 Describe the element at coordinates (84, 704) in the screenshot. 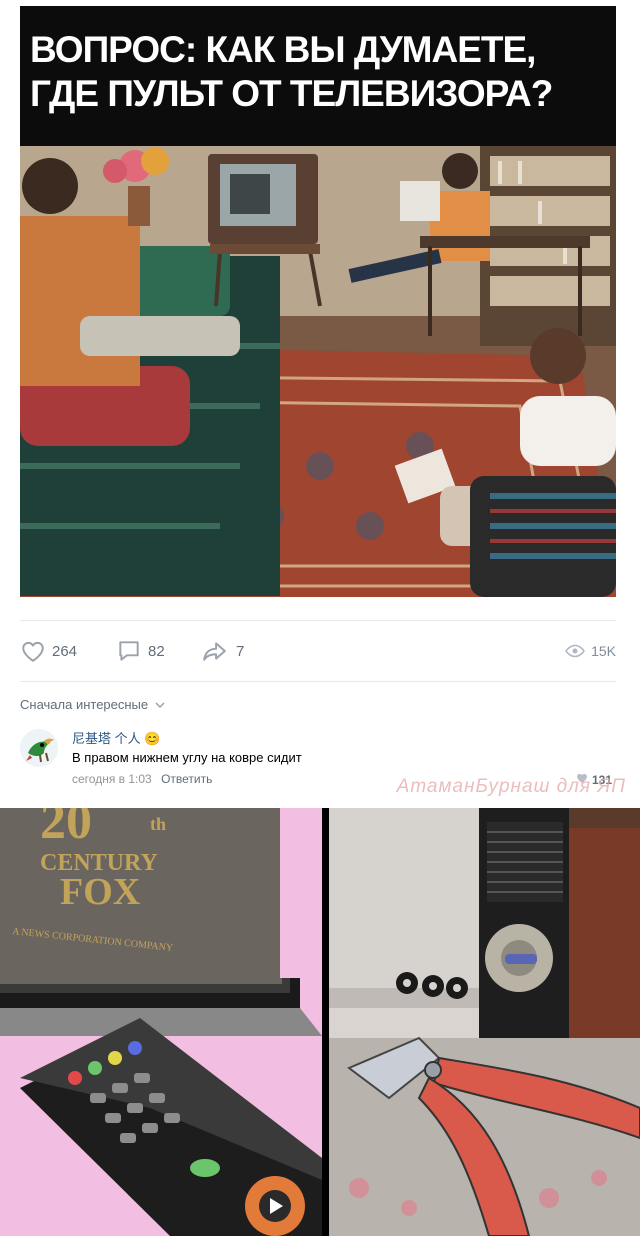

I see `comment-sort-label: Сначала интересные` at that location.